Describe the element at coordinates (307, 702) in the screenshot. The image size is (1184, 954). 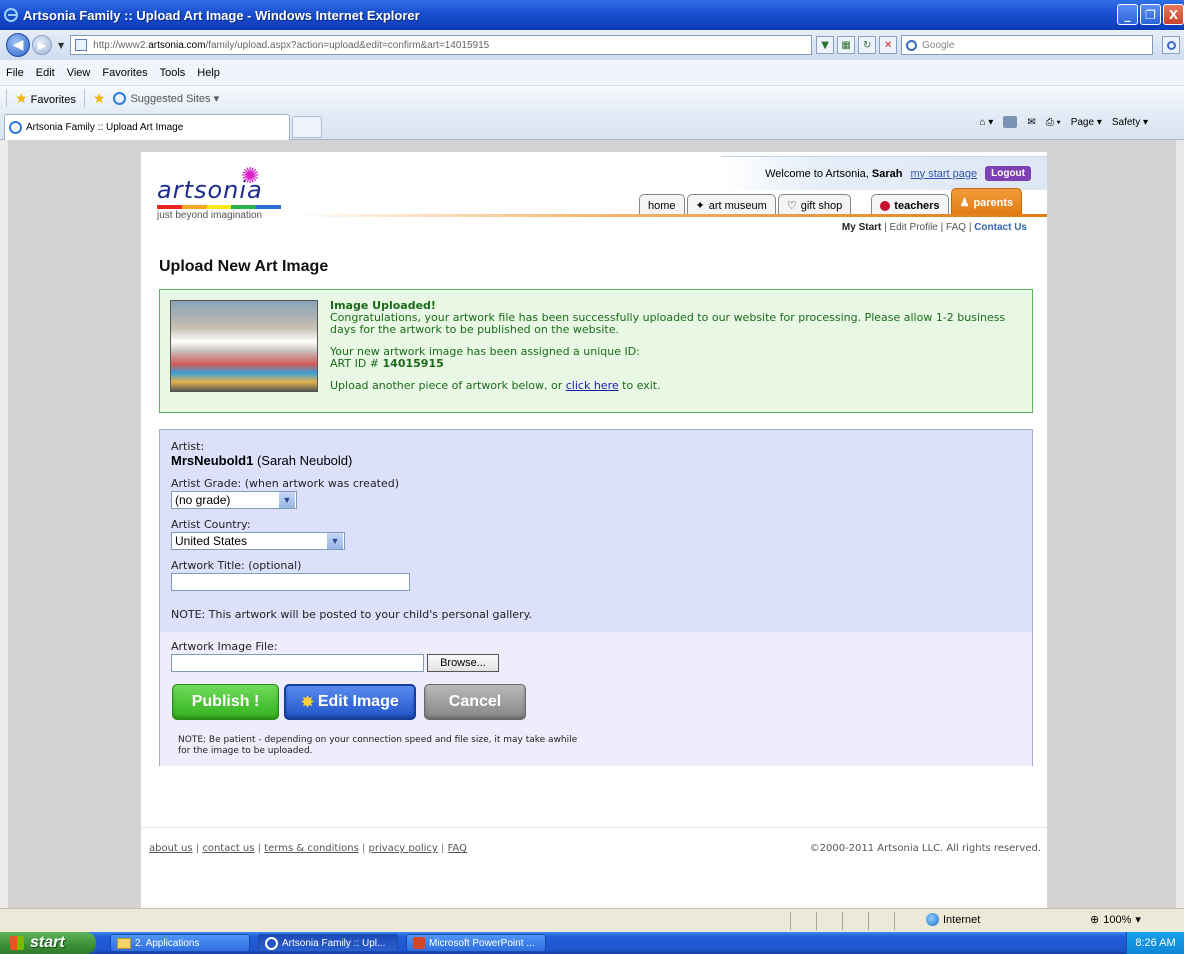
I see `magic-wand-icon: ✸` at that location.